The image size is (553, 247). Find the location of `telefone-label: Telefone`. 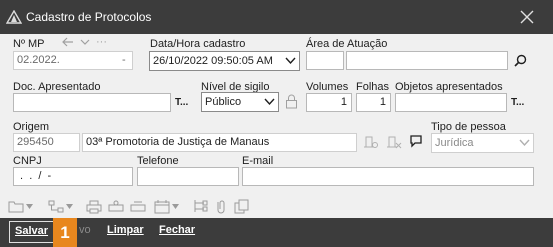

telefone-label: Telefone is located at coordinates (158, 161).